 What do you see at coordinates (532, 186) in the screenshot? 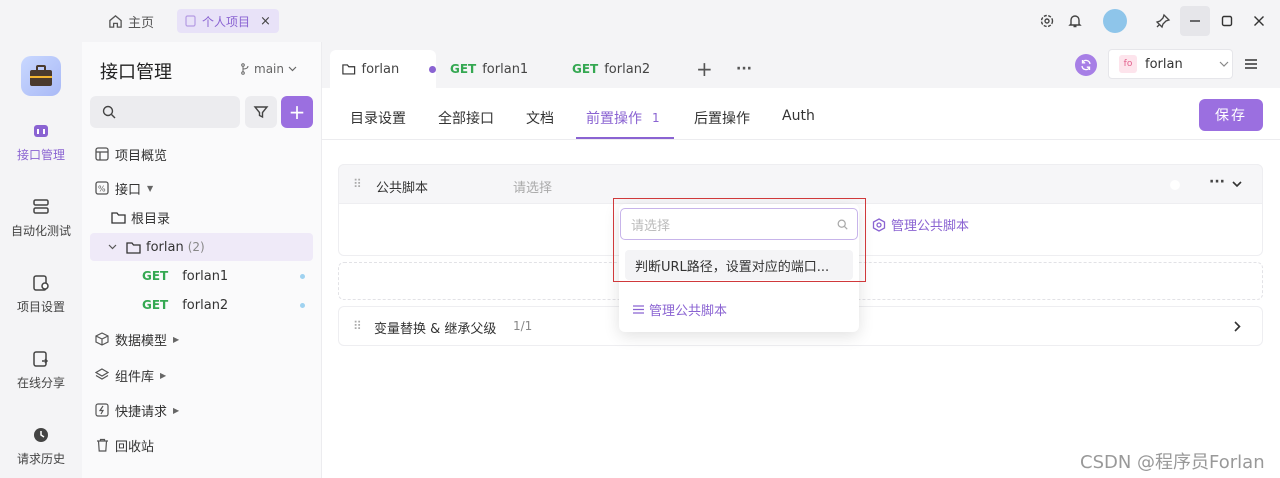
I see `script-select-placeholder: 请选择` at bounding box center [532, 186].